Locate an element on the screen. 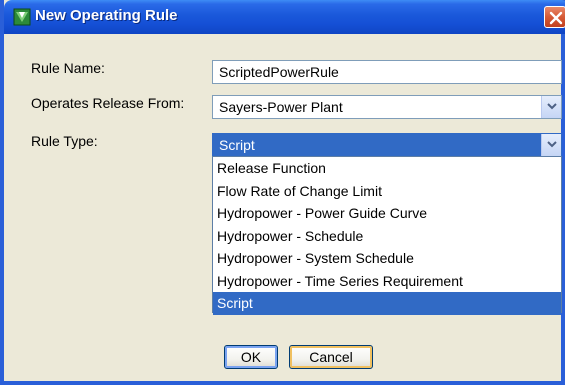 The height and width of the screenshot is (385, 565). rule-type-label: Rule Type: is located at coordinates (64, 141).